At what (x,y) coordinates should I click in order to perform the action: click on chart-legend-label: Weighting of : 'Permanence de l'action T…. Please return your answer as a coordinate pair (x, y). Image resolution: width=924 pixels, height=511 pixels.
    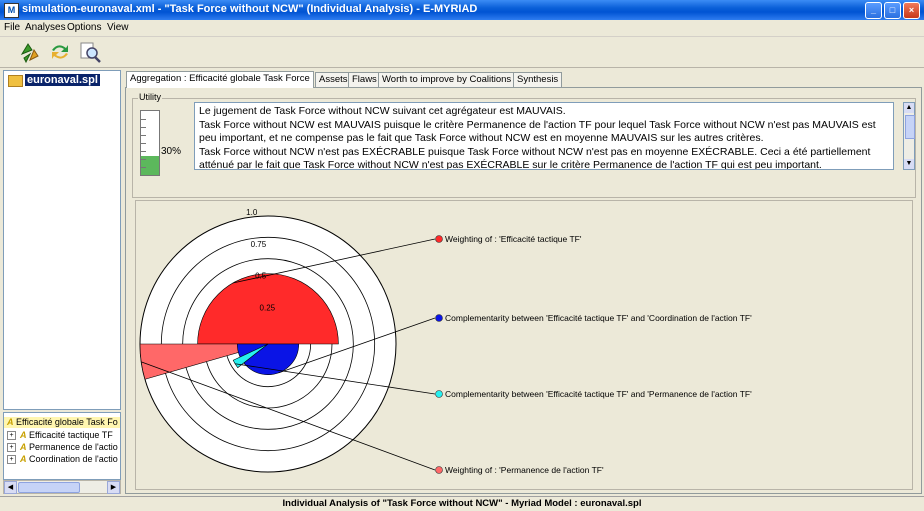
    Looking at the image, I should click on (524, 470).